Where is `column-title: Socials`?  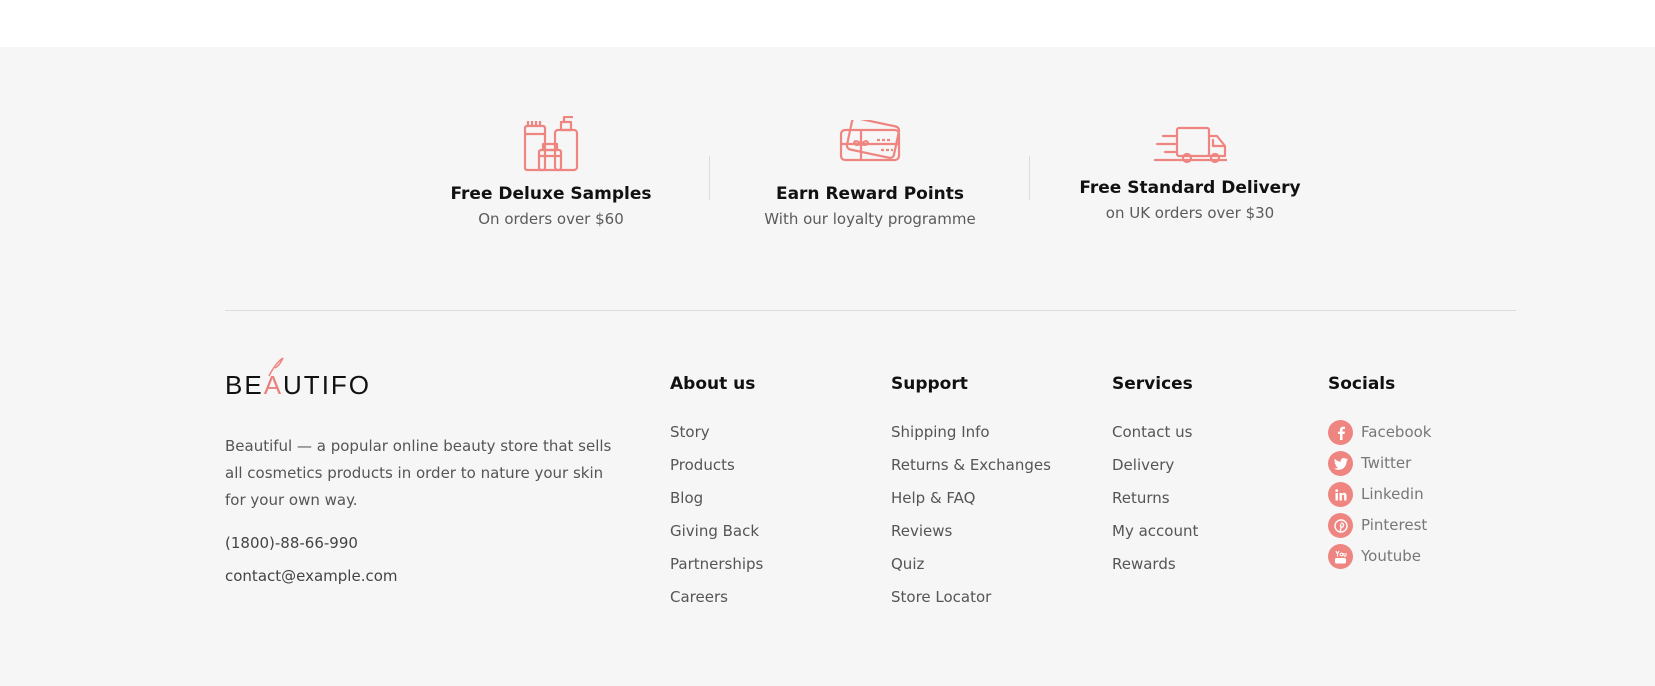
column-title: Socials is located at coordinates (1362, 384).